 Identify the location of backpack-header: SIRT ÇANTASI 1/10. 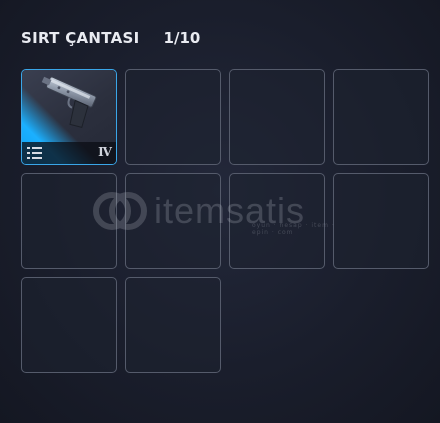
(110, 38).